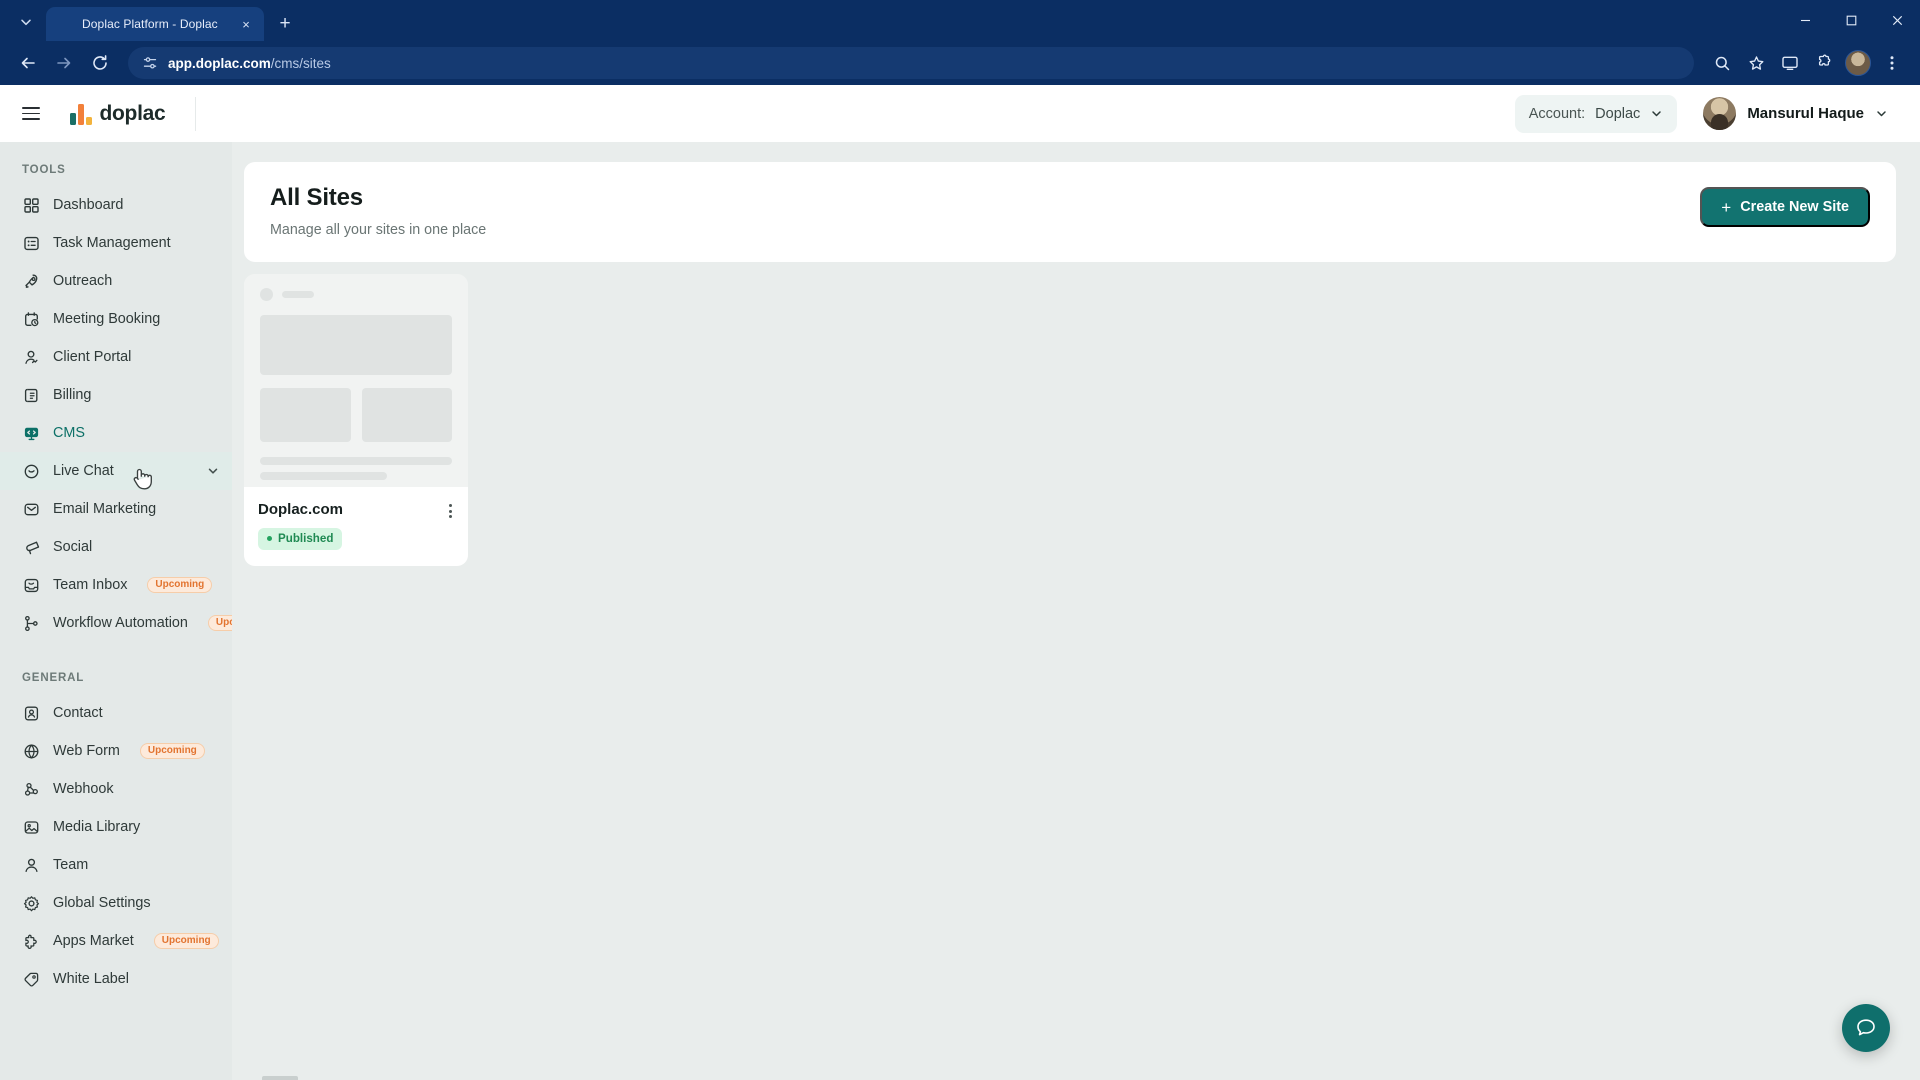 This screenshot has height=1080, width=1920. What do you see at coordinates (31, 114) in the screenshot?
I see `hamburger-icon` at bounding box center [31, 114].